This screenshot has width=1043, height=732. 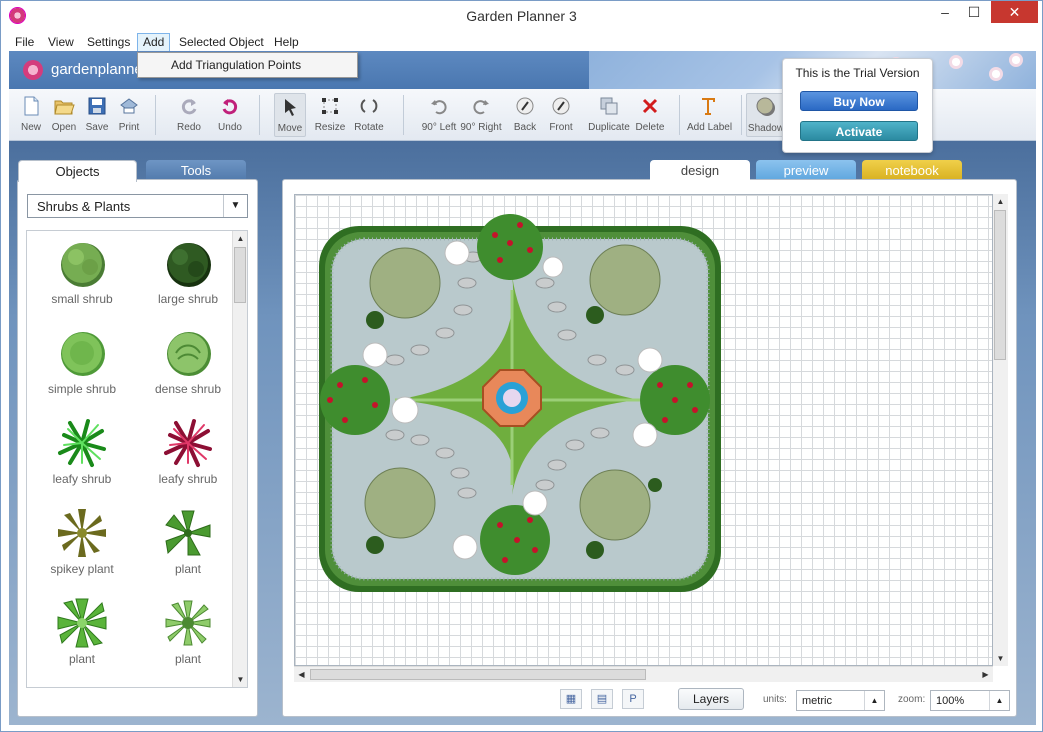 I want to click on rotate-90-left-button: 90° Left, so click(x=439, y=115).